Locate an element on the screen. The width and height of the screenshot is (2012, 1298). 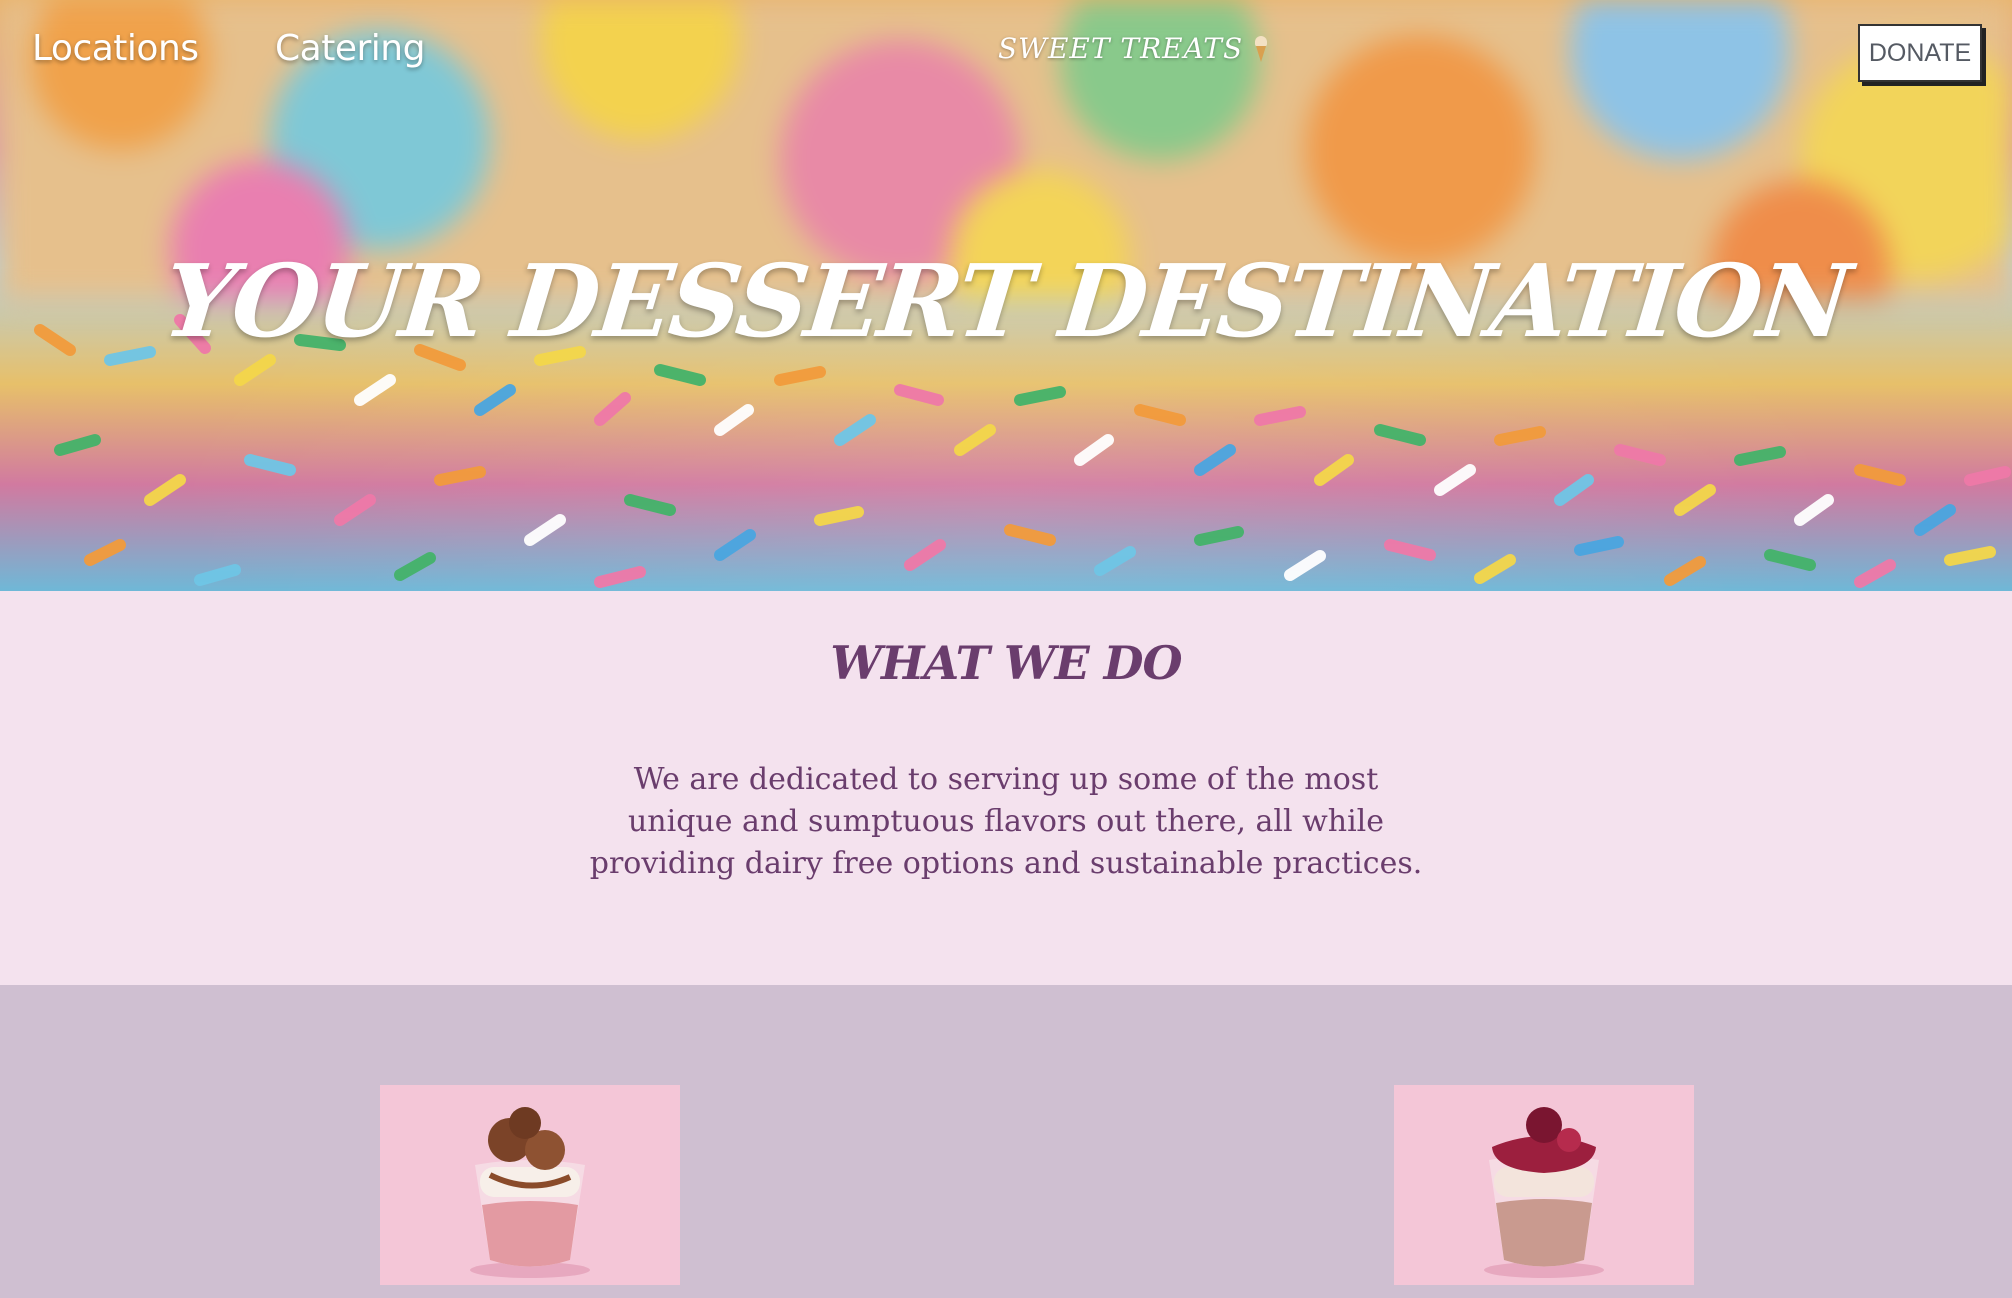
brand-name: SWEET TREATS is located at coordinates (1121, 48).